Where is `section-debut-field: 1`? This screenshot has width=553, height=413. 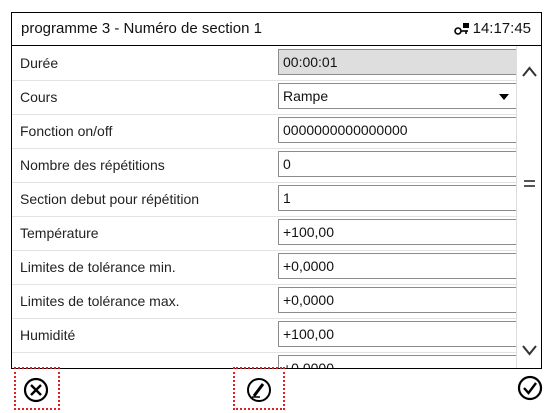 section-debut-field: 1 is located at coordinates (397, 198).